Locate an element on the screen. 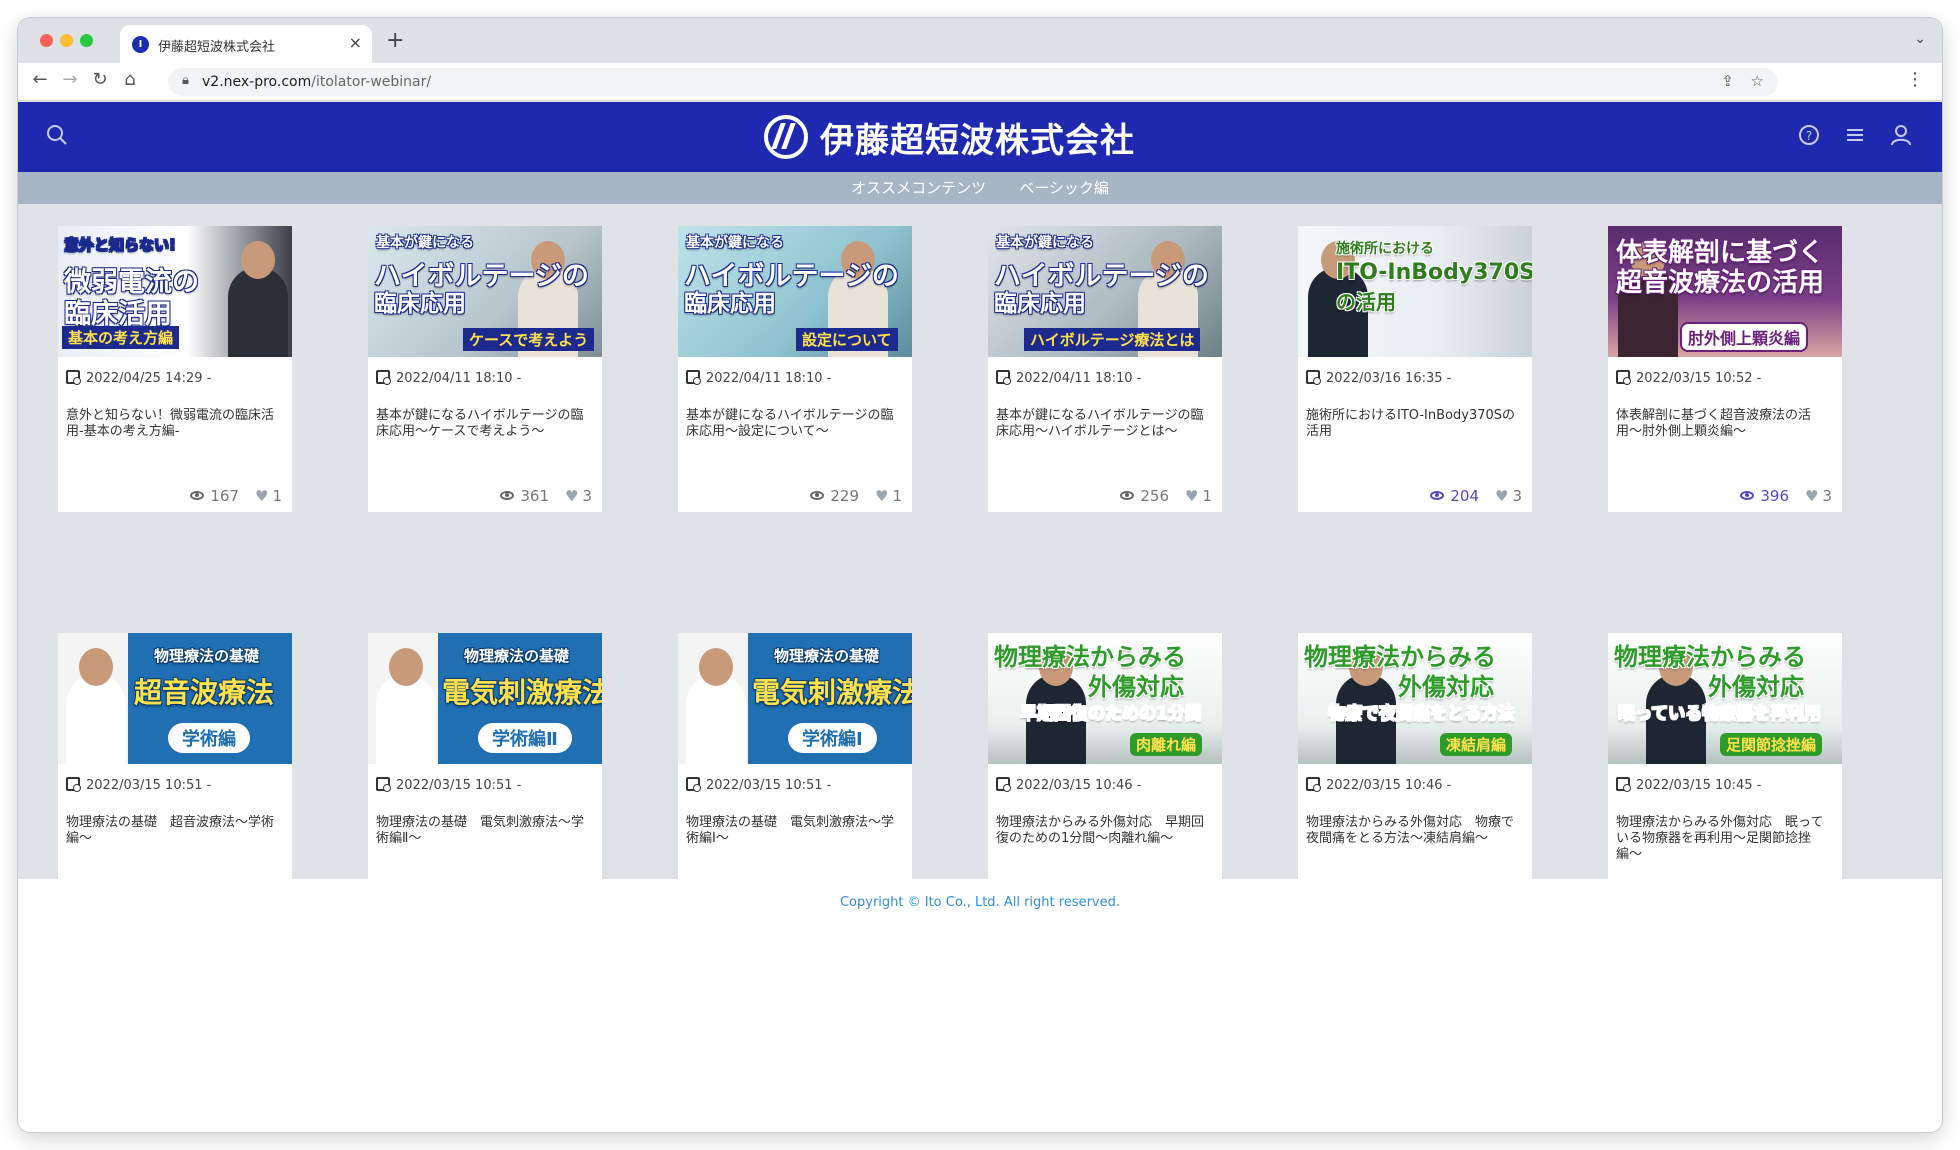 The height and width of the screenshot is (1150, 1960). close-window-button is located at coordinates (46, 40).